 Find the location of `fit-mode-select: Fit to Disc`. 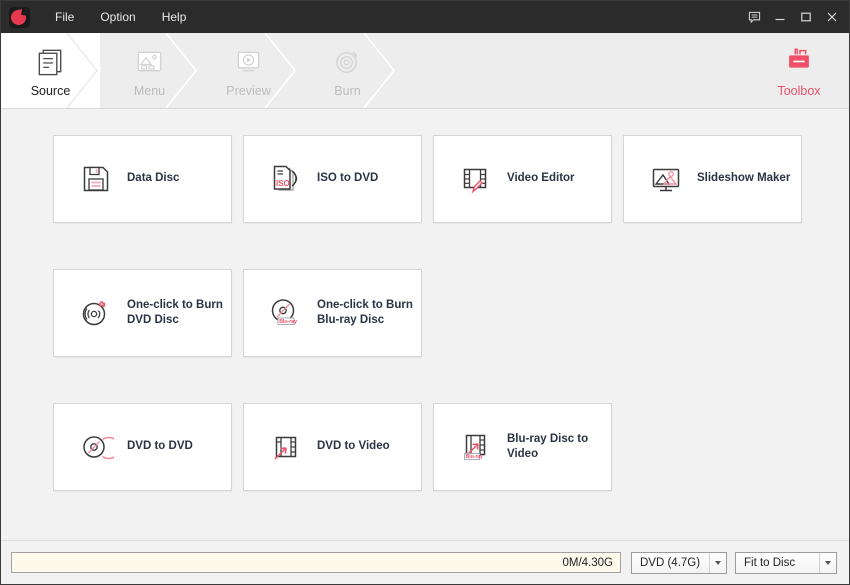

fit-mode-select: Fit to Disc is located at coordinates (786, 562).